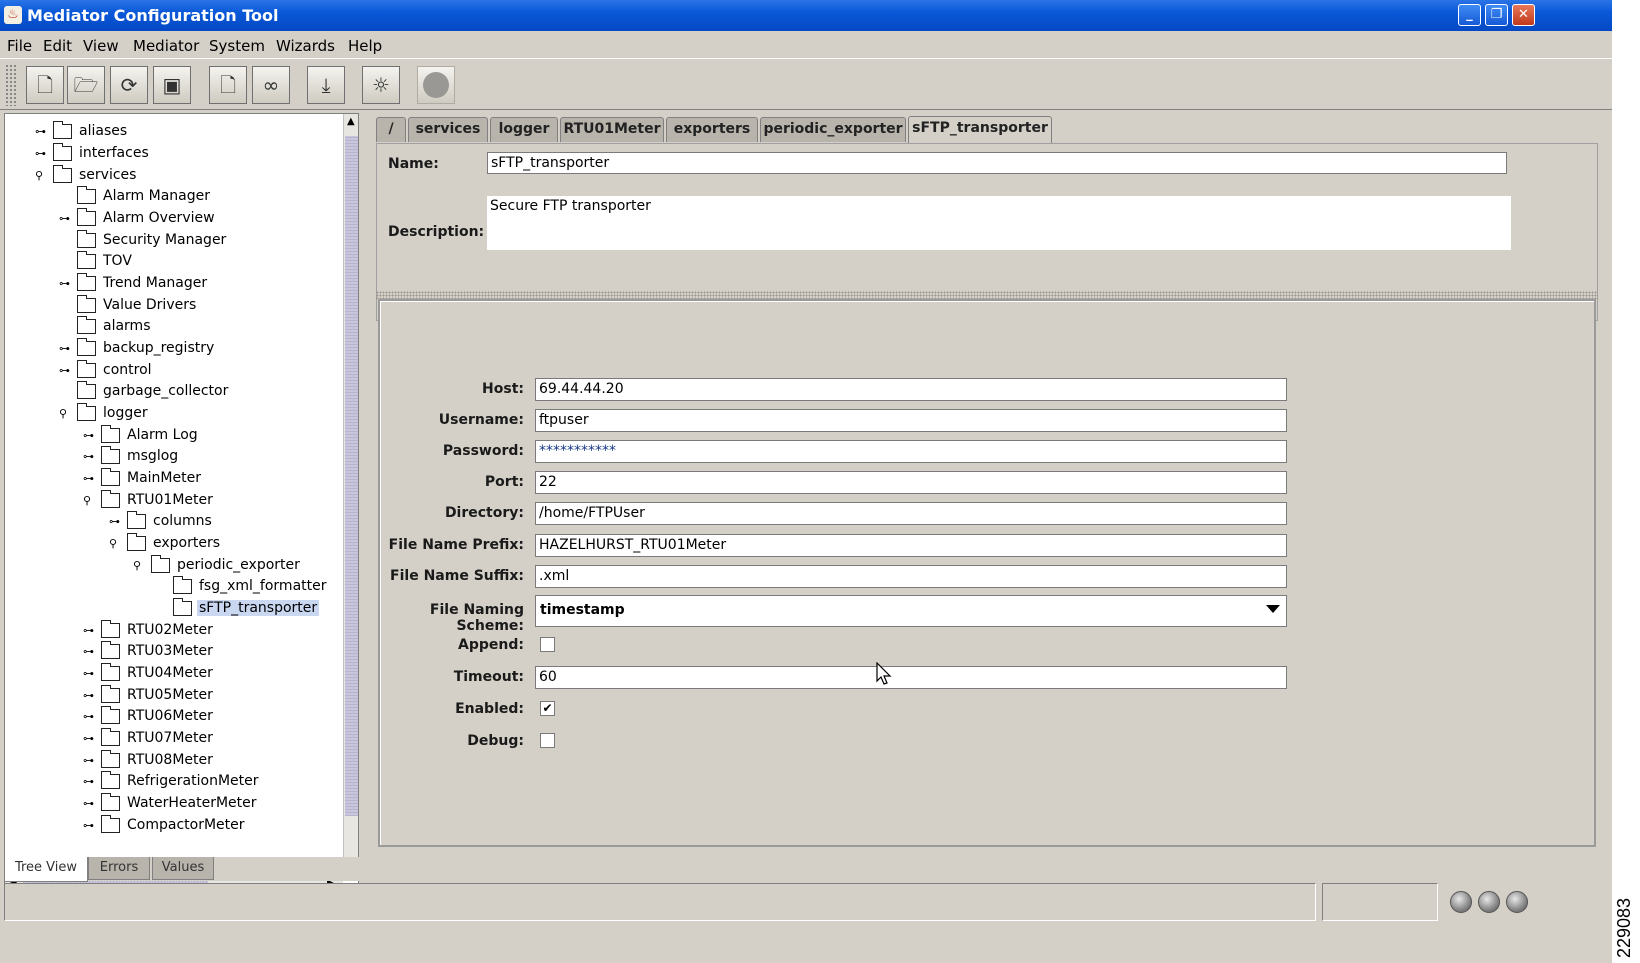 The height and width of the screenshot is (963, 1640). I want to click on enabled-checkbox: ✔, so click(547, 708).